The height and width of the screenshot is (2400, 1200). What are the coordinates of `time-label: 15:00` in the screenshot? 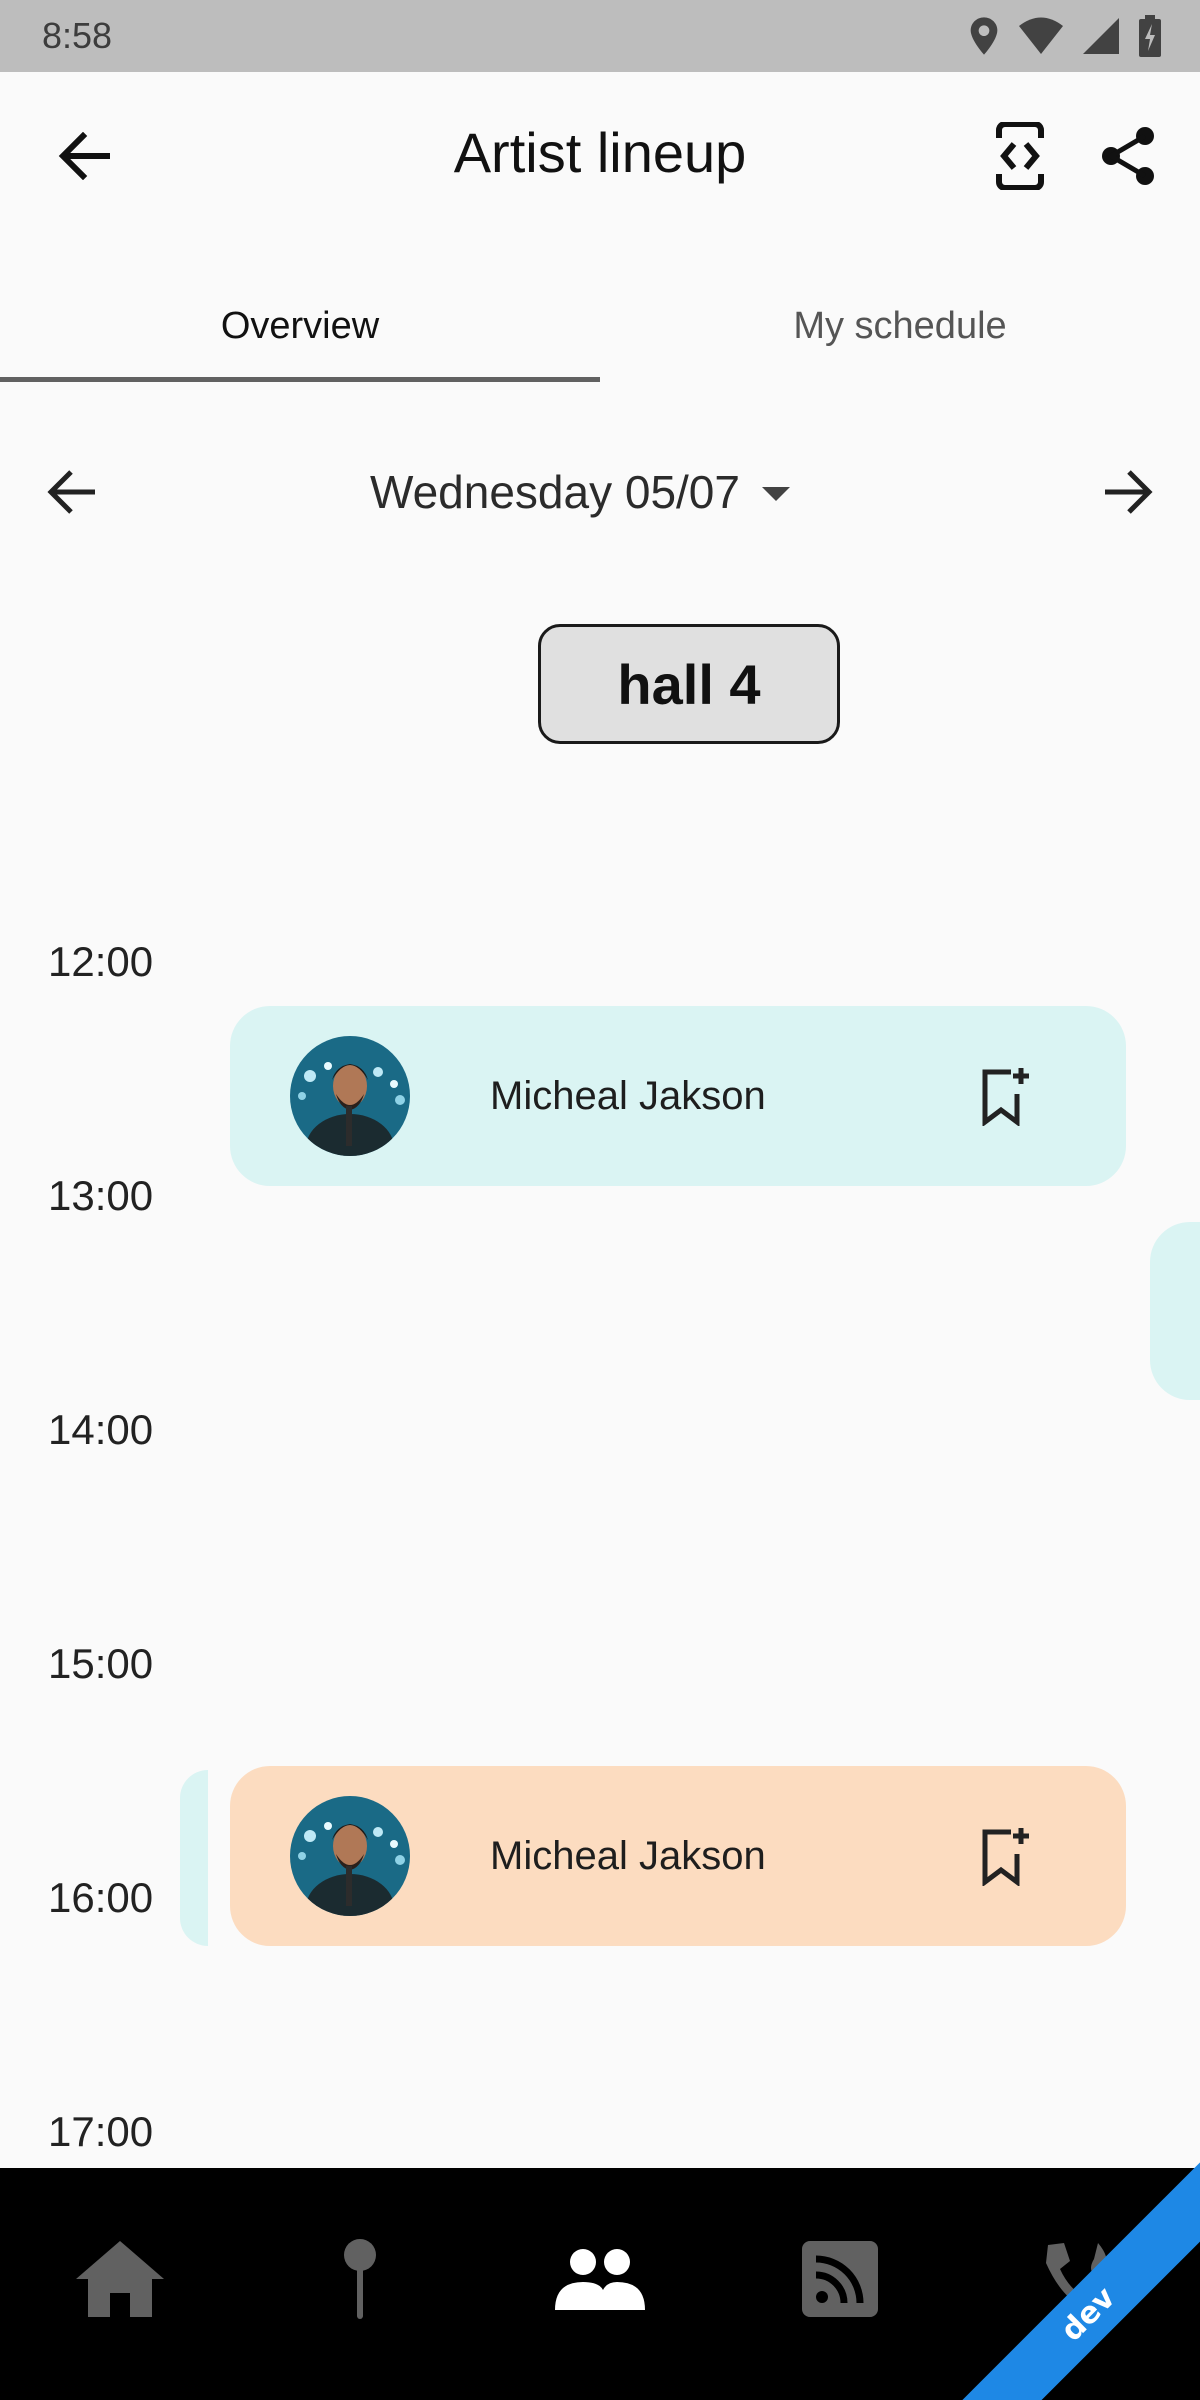 It's located at (101, 1663).